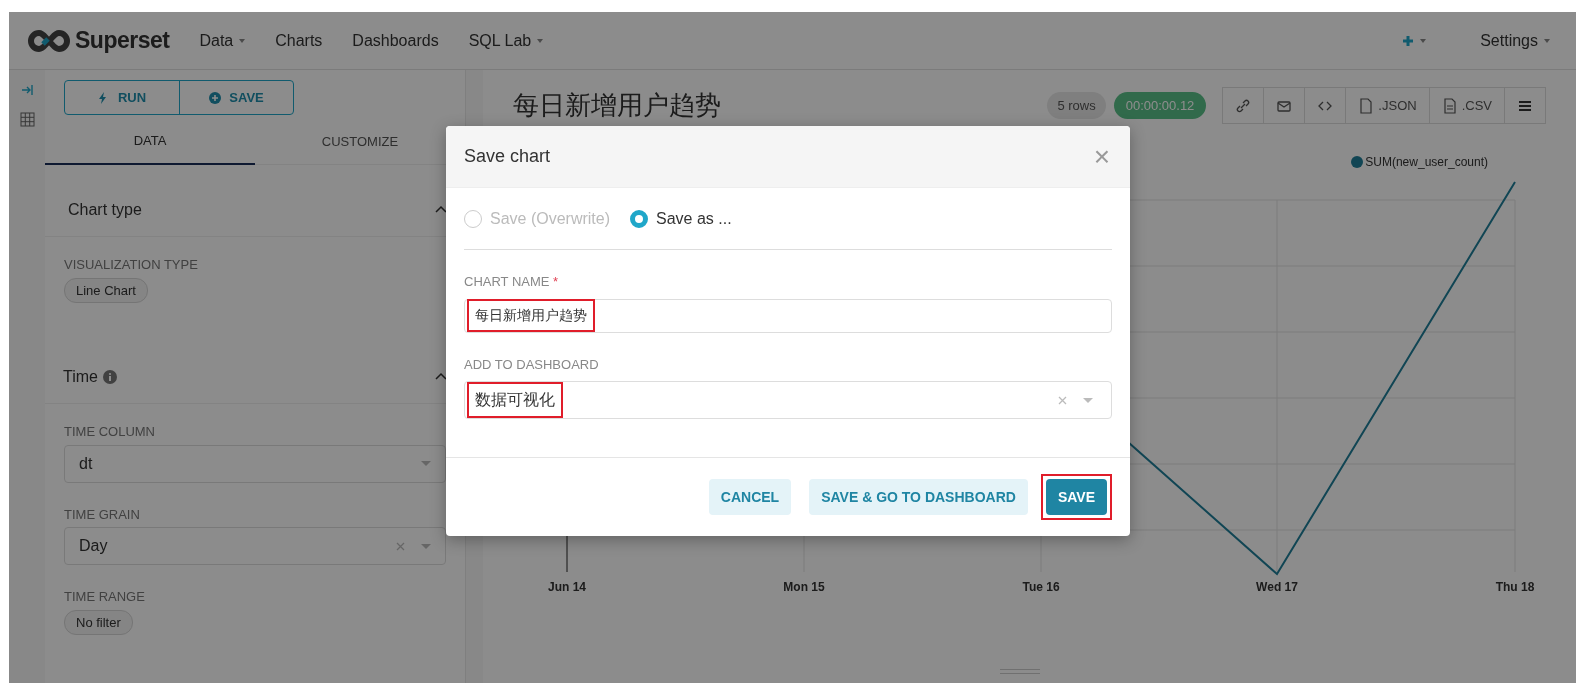 Image resolution: width=1576 pixels, height=683 pixels. Describe the element at coordinates (1160, 105) in the screenshot. I see `timer-badge: 00:00:00.12` at that location.